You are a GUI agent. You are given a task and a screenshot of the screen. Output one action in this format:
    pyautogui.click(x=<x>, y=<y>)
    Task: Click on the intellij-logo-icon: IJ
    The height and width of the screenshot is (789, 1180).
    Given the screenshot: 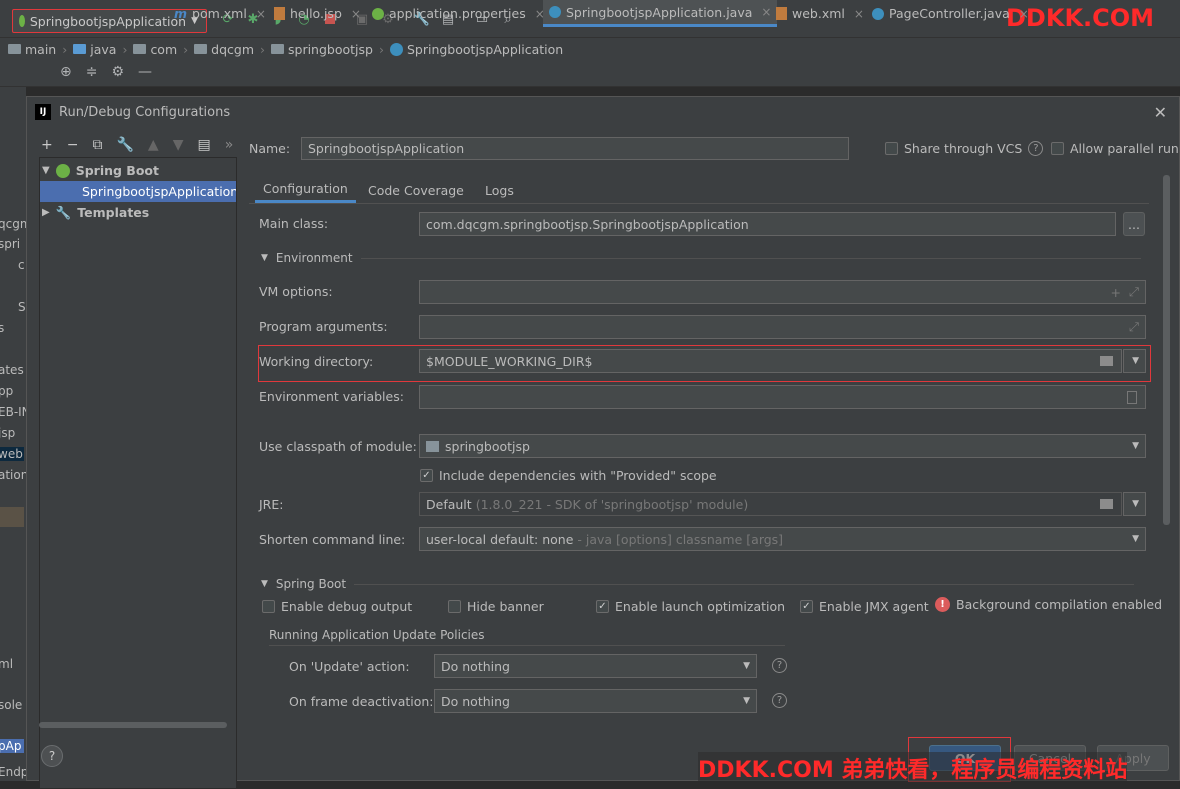 What is the action you would take?
    pyautogui.click(x=43, y=112)
    